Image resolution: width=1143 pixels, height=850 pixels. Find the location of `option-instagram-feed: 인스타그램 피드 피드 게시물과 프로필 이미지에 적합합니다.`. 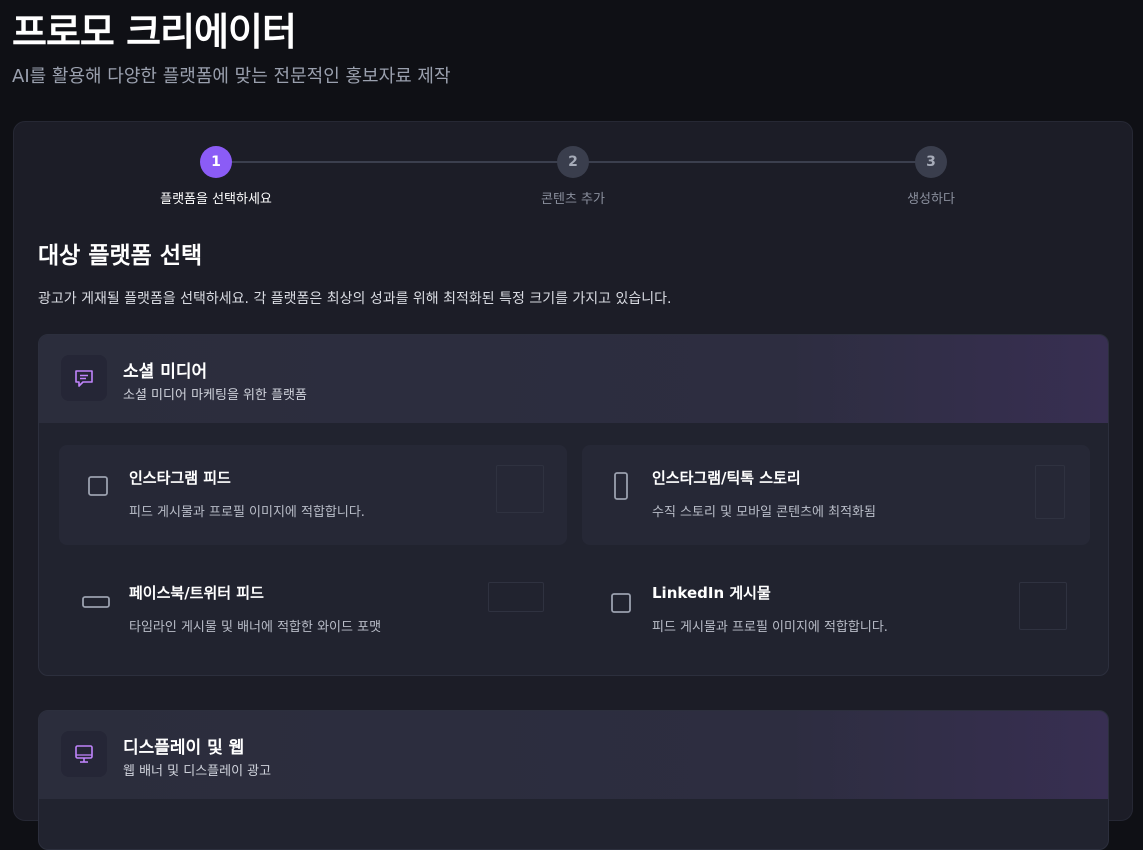

option-instagram-feed: 인스타그램 피드 피드 게시물과 프로필 이미지에 적합합니다. is located at coordinates (313, 495).